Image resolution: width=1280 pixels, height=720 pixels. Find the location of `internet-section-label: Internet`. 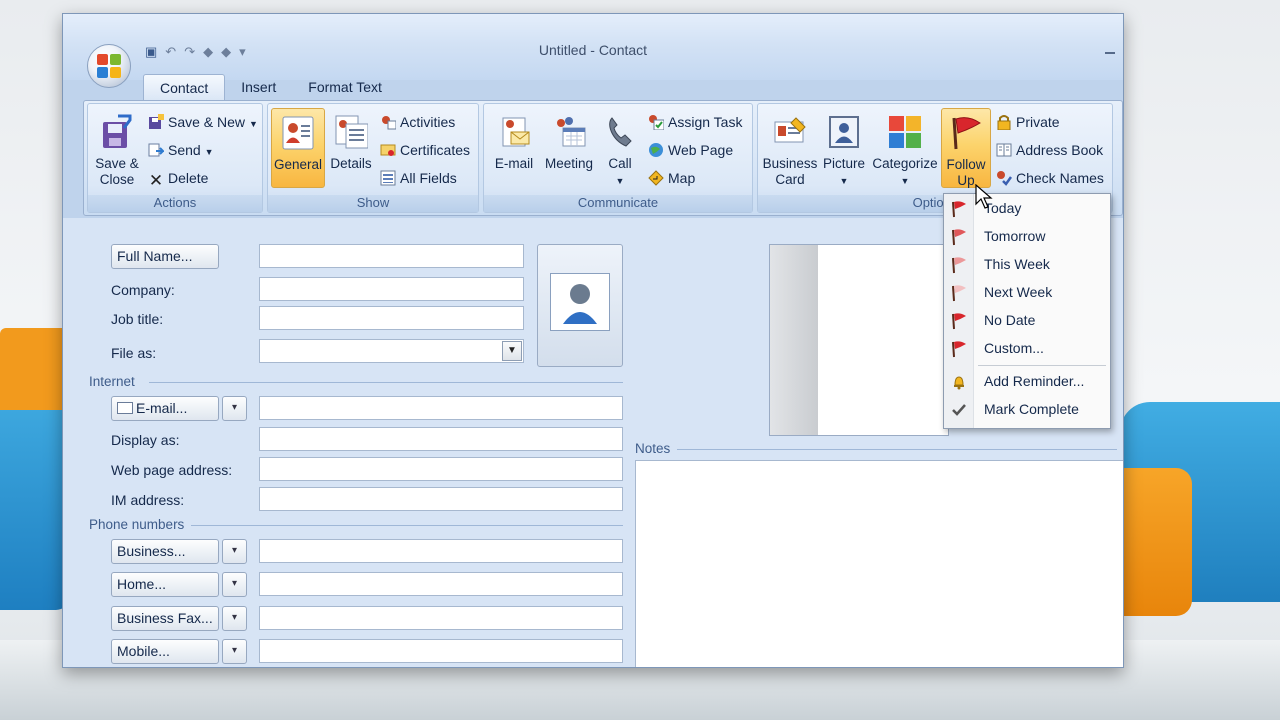

internet-section-label: Internet is located at coordinates (112, 381).